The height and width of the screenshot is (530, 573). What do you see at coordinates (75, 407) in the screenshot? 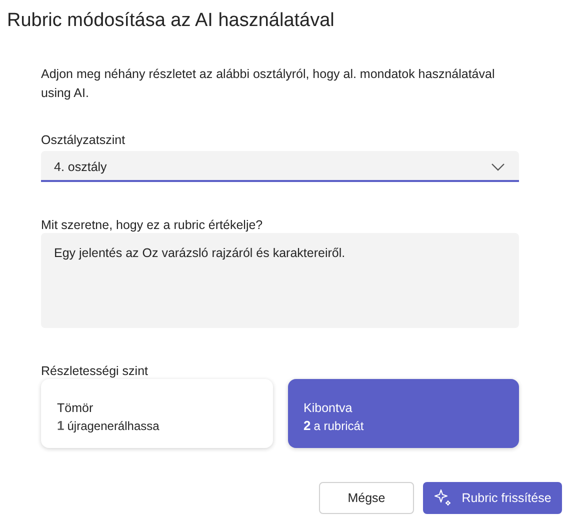
I see `option-title: Tömör` at bounding box center [75, 407].